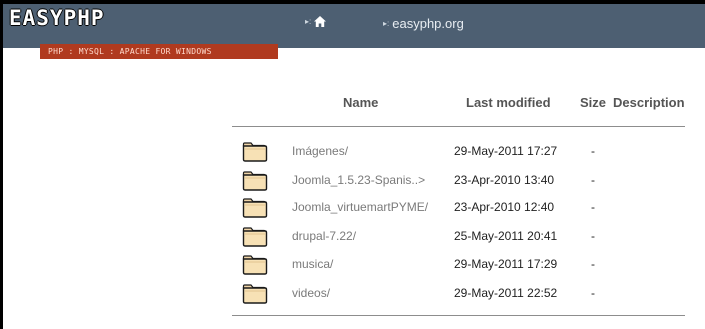  I want to click on file-modified-date: 29-May-2011 17:27, so click(506, 151).